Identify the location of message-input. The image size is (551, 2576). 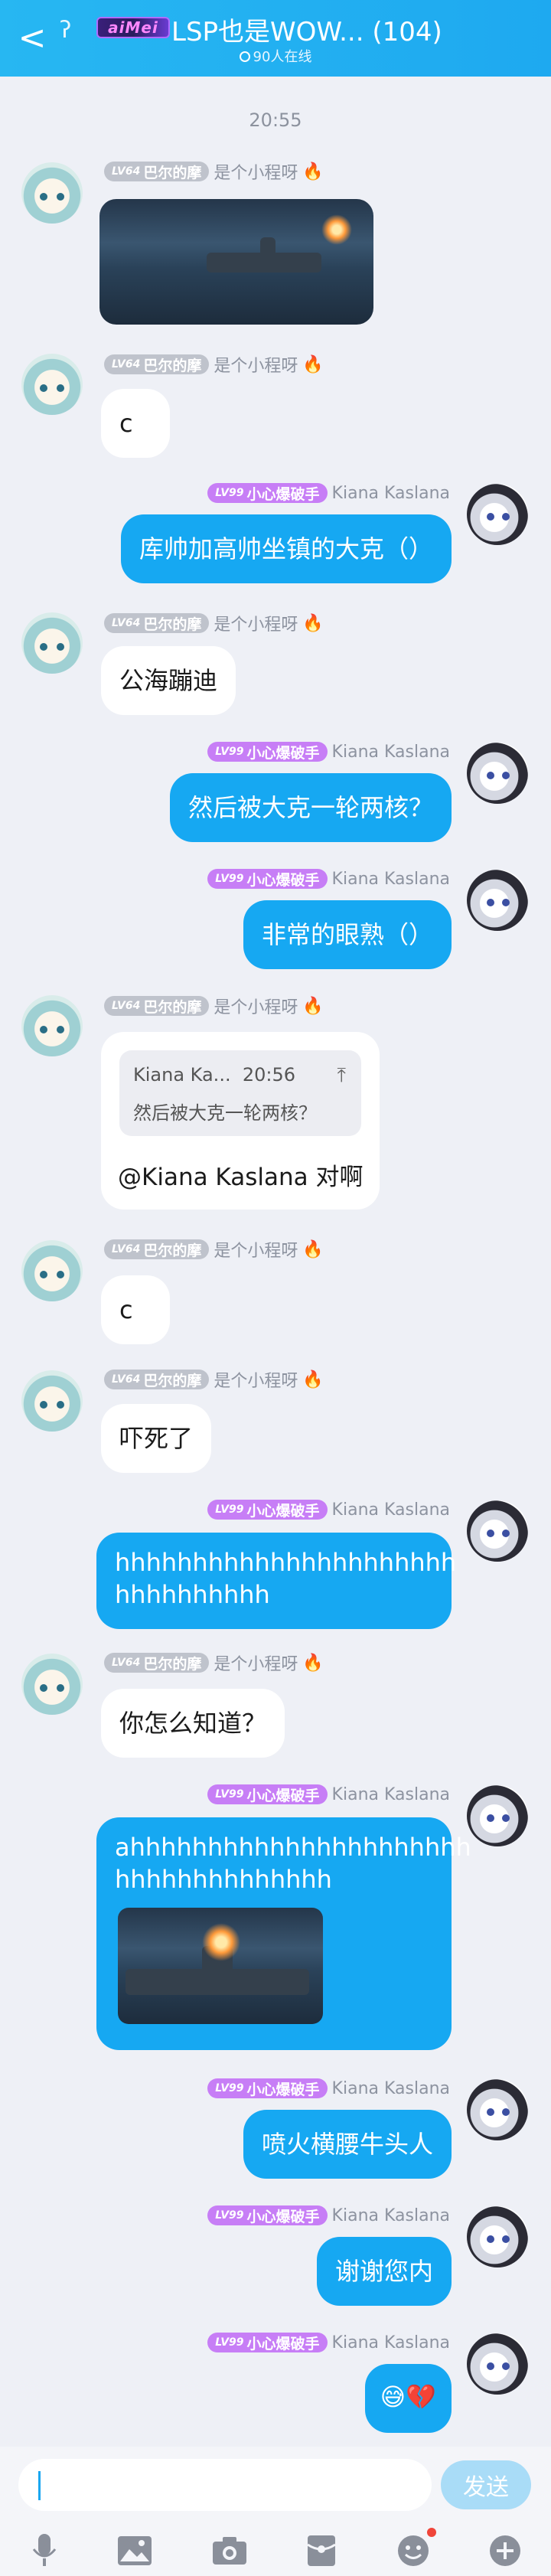
(225, 2485).